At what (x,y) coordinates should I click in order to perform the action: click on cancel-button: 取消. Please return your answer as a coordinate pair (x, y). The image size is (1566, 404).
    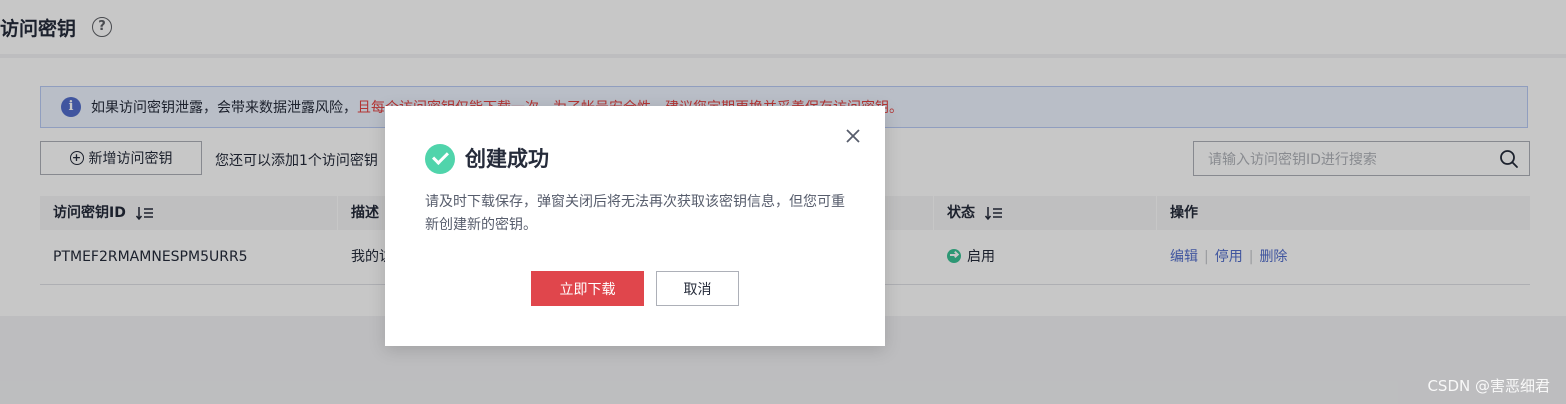
    Looking at the image, I should click on (697, 288).